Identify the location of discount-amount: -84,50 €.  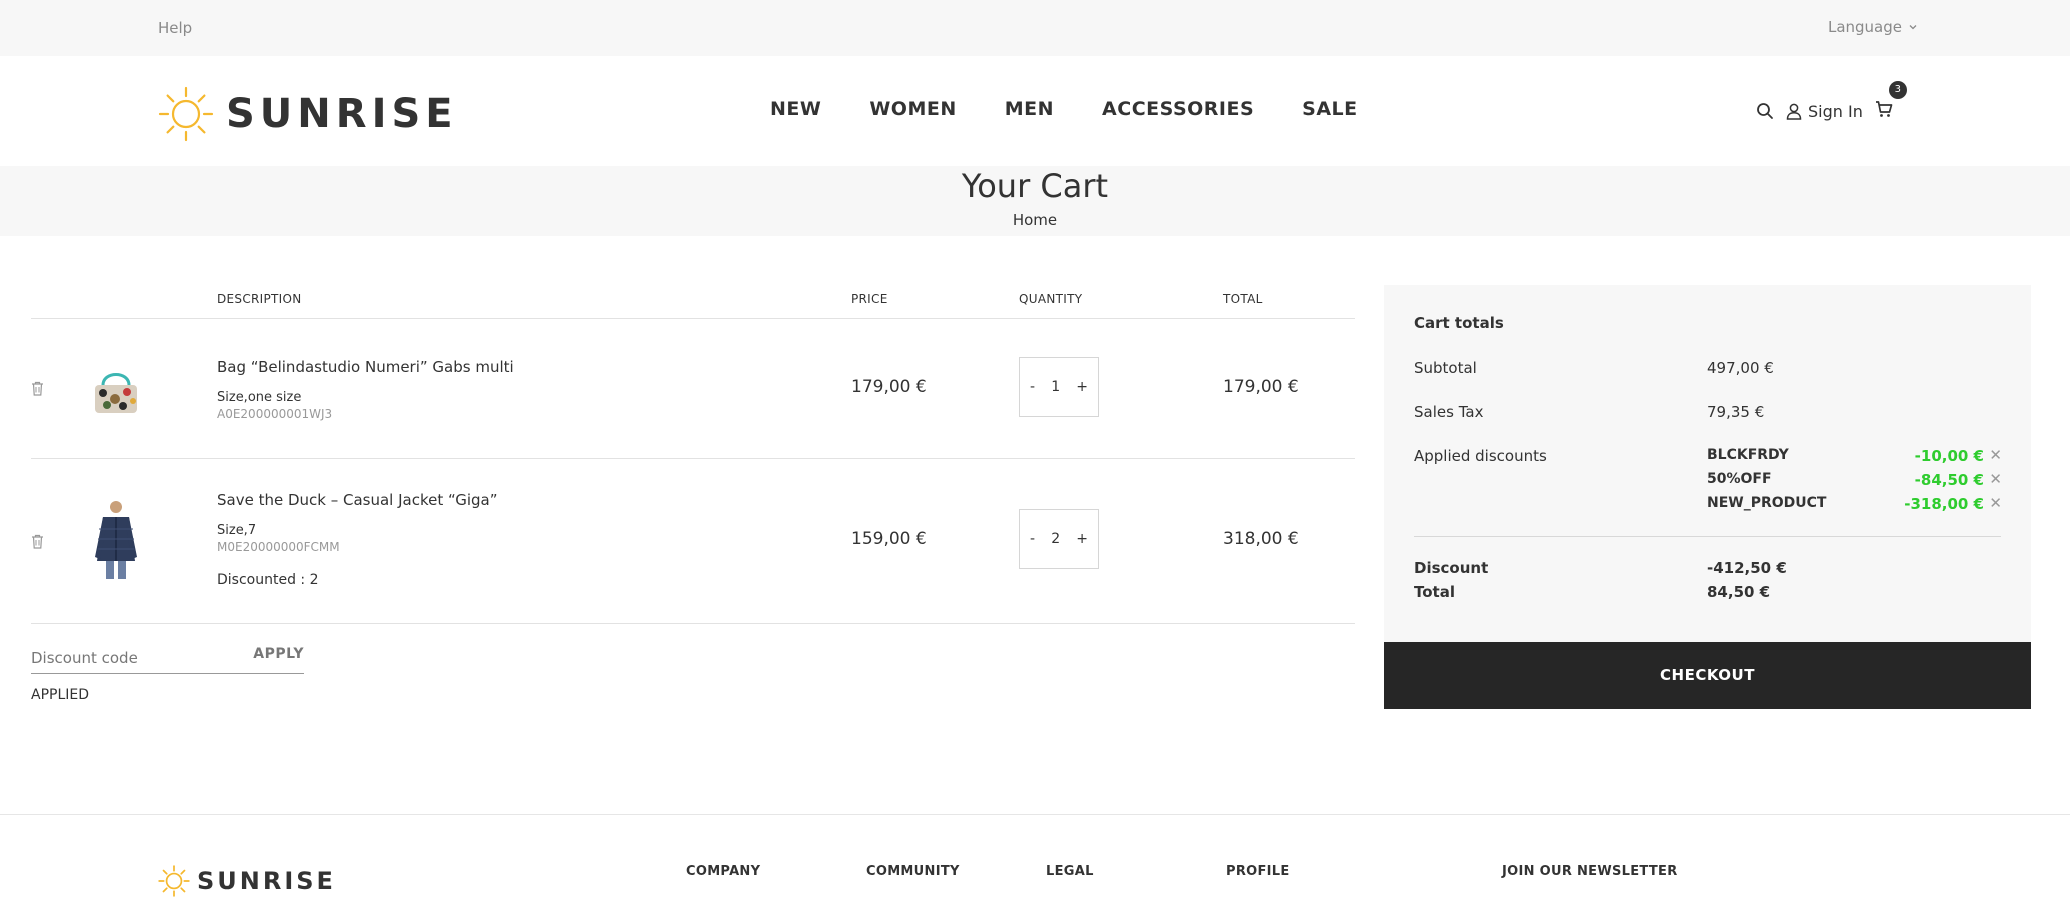
(1949, 480).